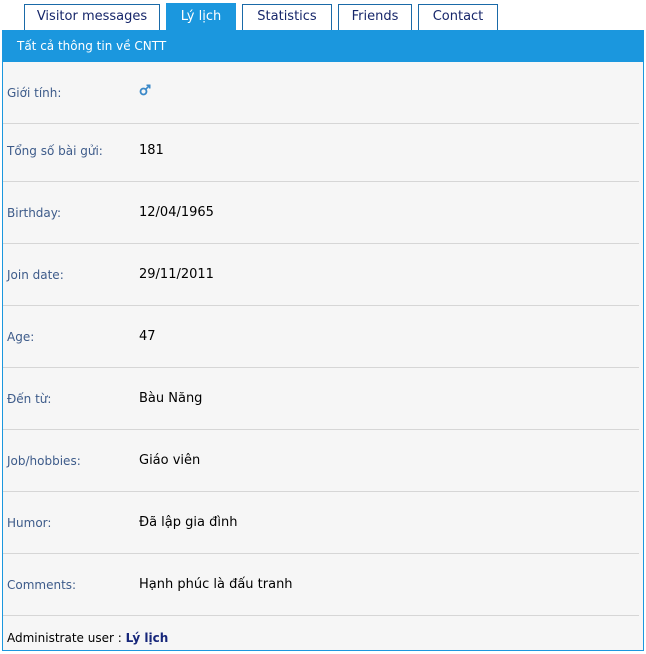 The height and width of the screenshot is (654, 646). I want to click on job-value: Giáo viên, so click(170, 460).